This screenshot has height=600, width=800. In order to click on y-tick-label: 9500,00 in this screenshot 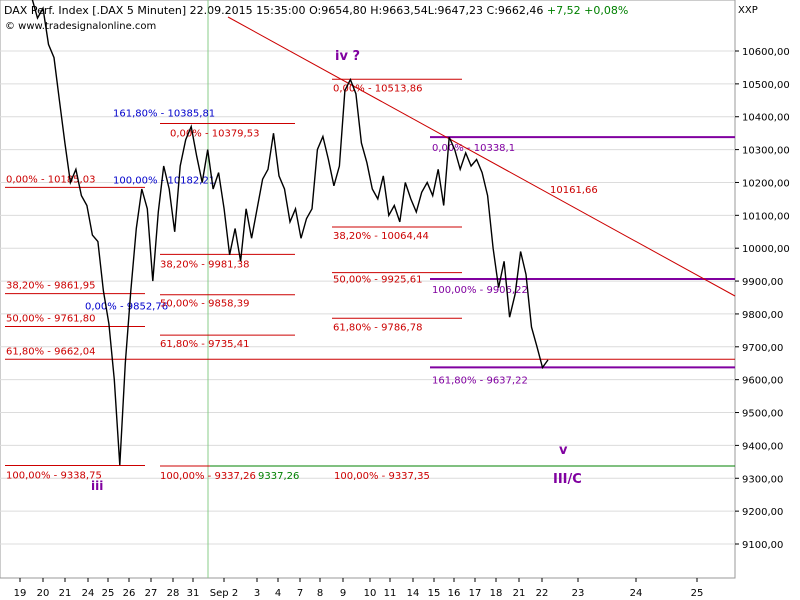, I will do `click(762, 414)`.